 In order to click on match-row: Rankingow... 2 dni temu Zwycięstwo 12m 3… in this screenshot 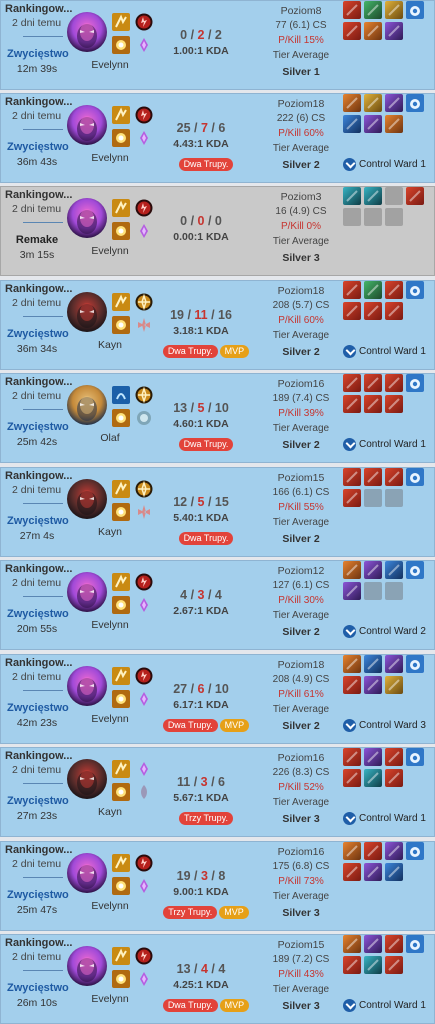, I will do `click(217, 45)`.